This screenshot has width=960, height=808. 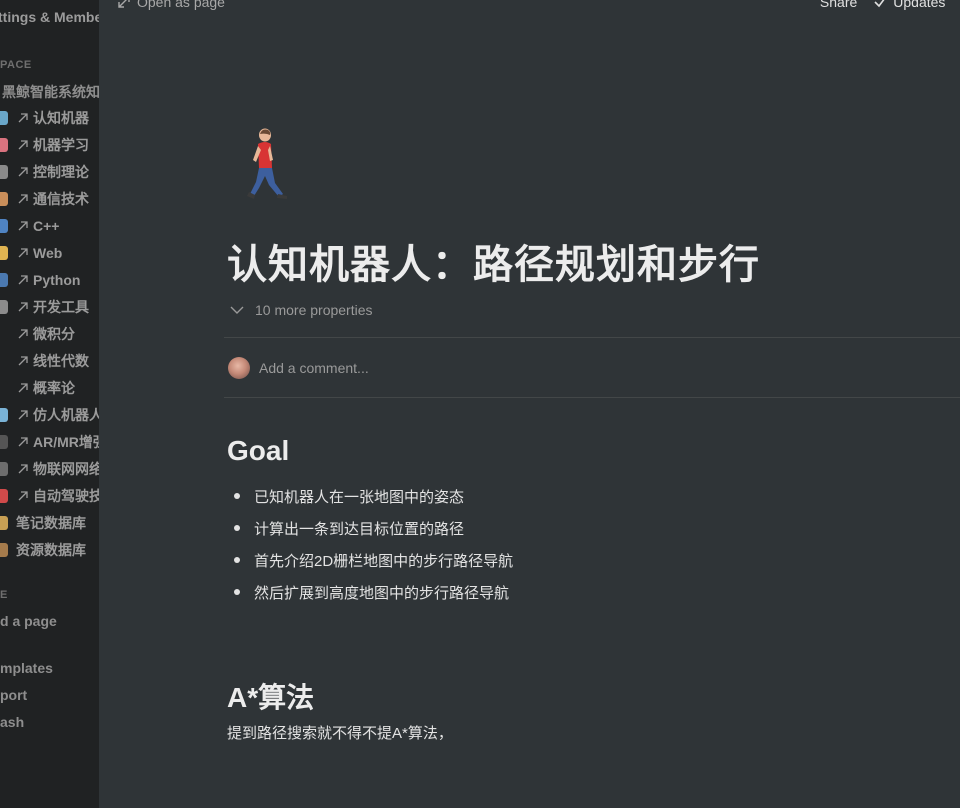 What do you see at coordinates (61, 118) in the screenshot?
I see `sidebar-item-label: 认知机器` at bounding box center [61, 118].